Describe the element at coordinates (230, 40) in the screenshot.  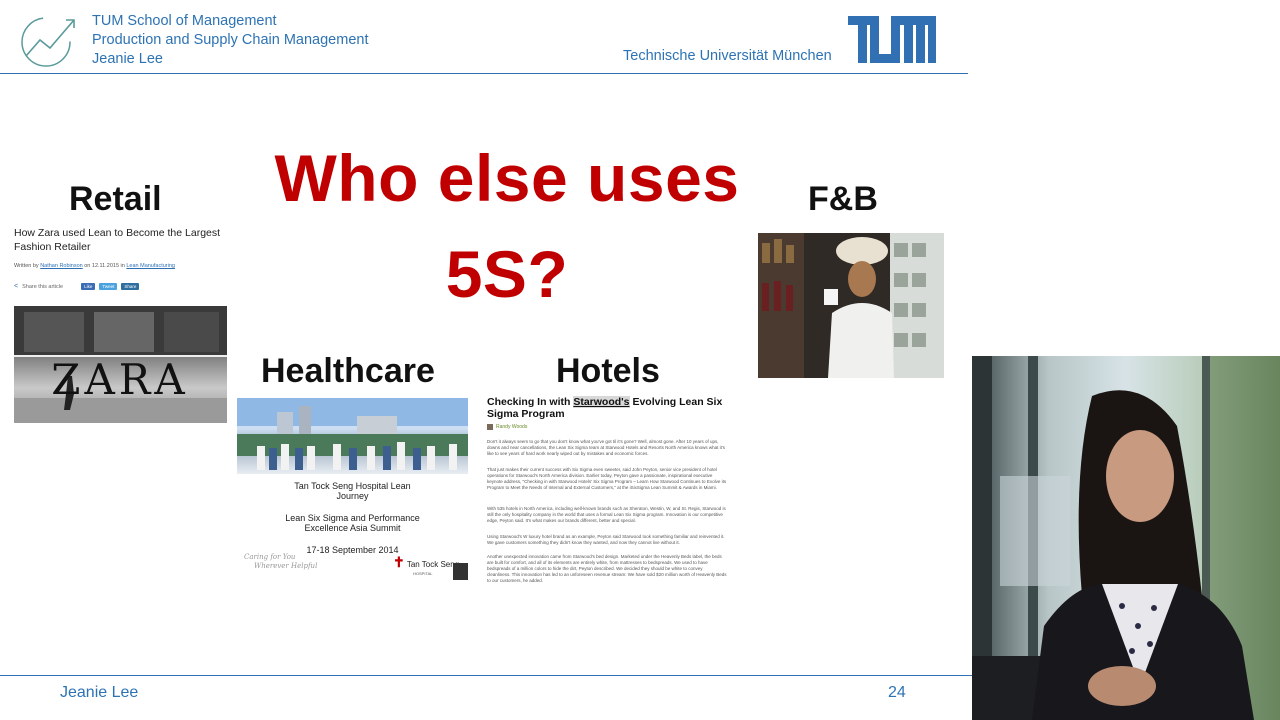
I see `header-chair: Production and Supply Chain Management` at that location.